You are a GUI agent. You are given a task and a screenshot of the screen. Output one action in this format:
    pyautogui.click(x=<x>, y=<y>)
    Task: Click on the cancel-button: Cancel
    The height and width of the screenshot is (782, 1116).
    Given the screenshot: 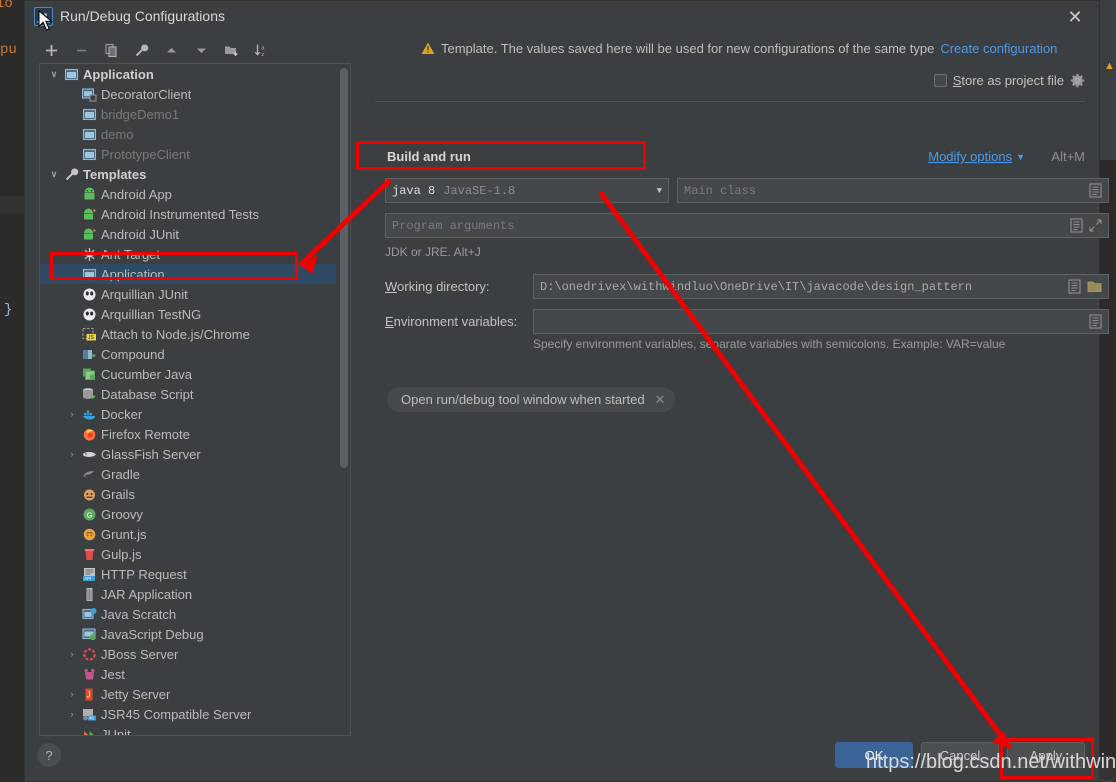 What is the action you would take?
    pyautogui.click(x=960, y=755)
    